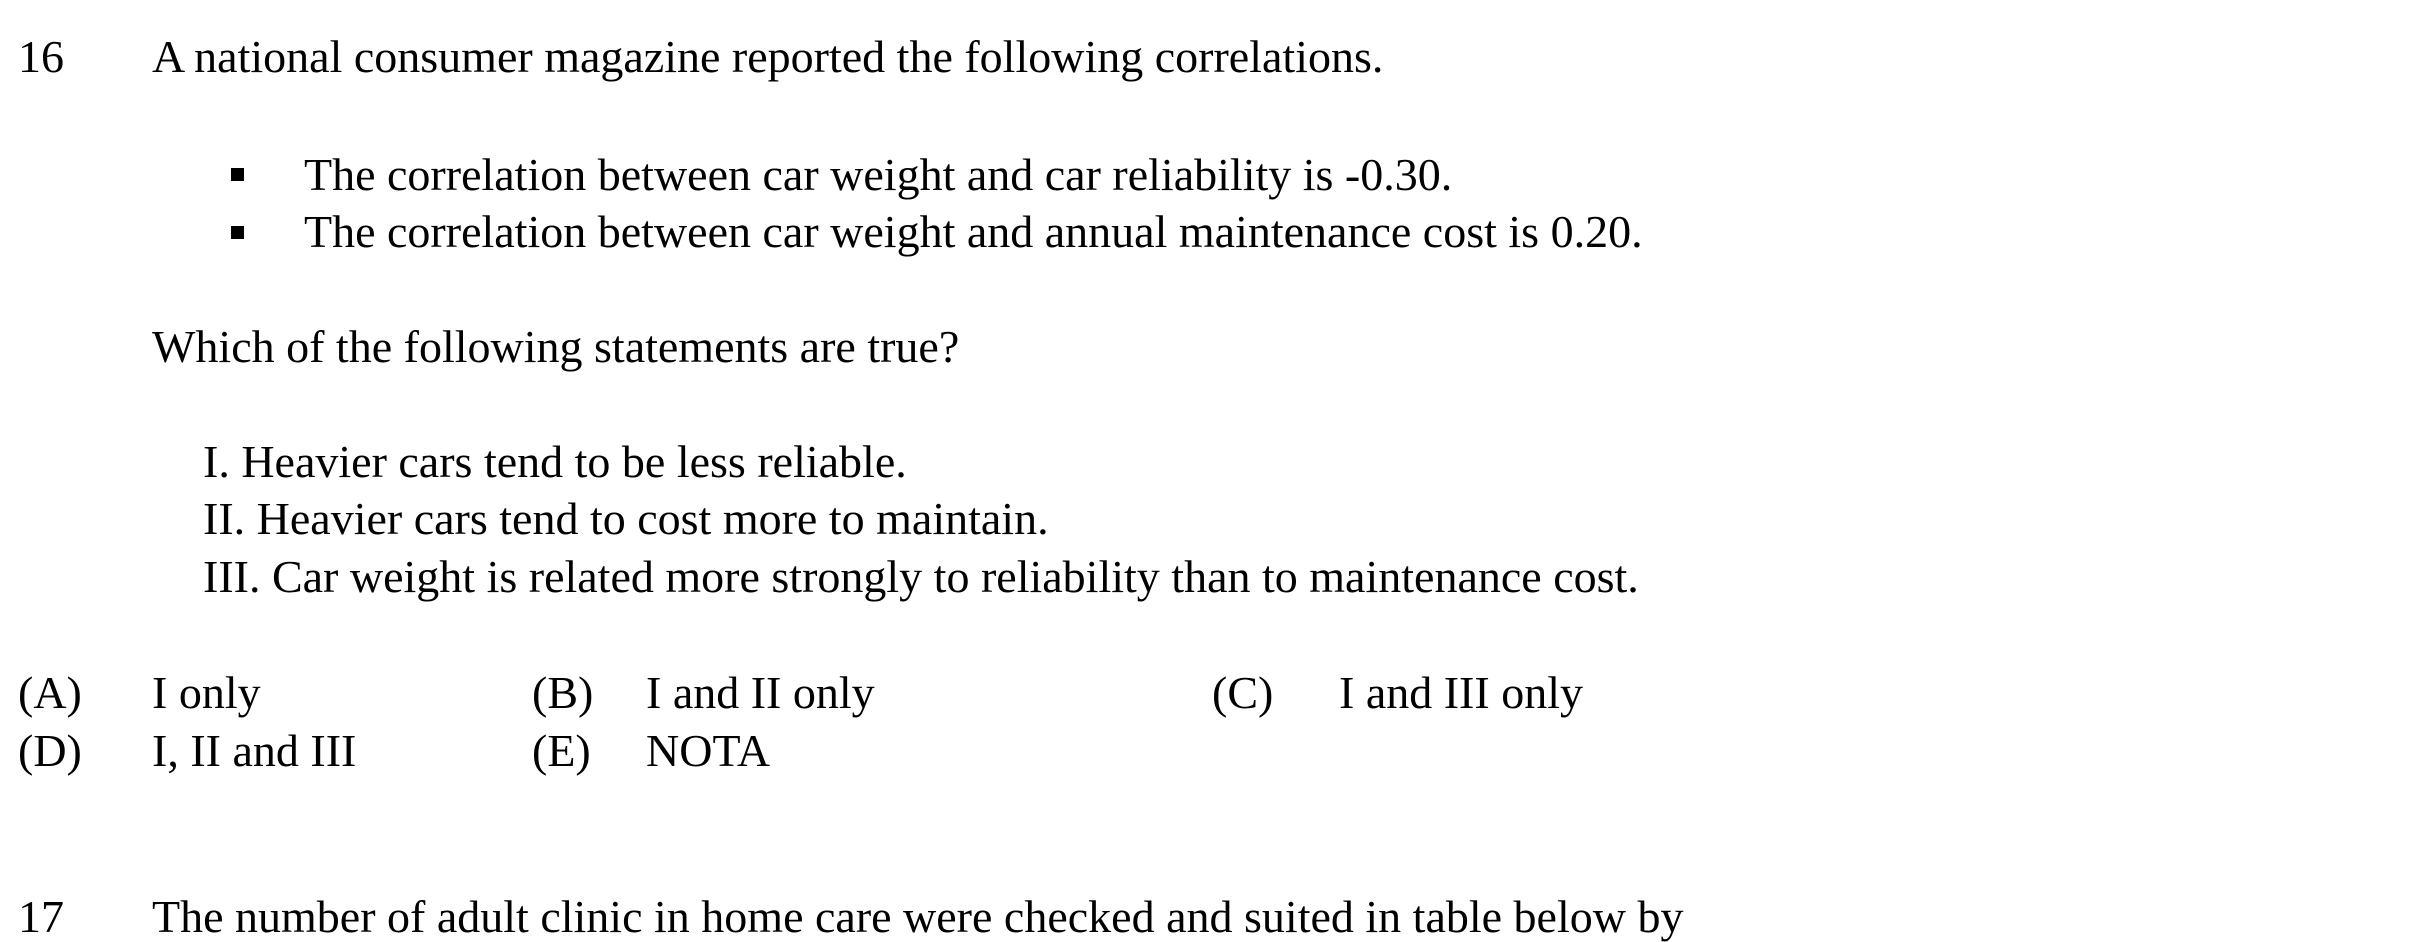 The height and width of the screenshot is (942, 2420). I want to click on choice-letter: (A), so click(50, 692).